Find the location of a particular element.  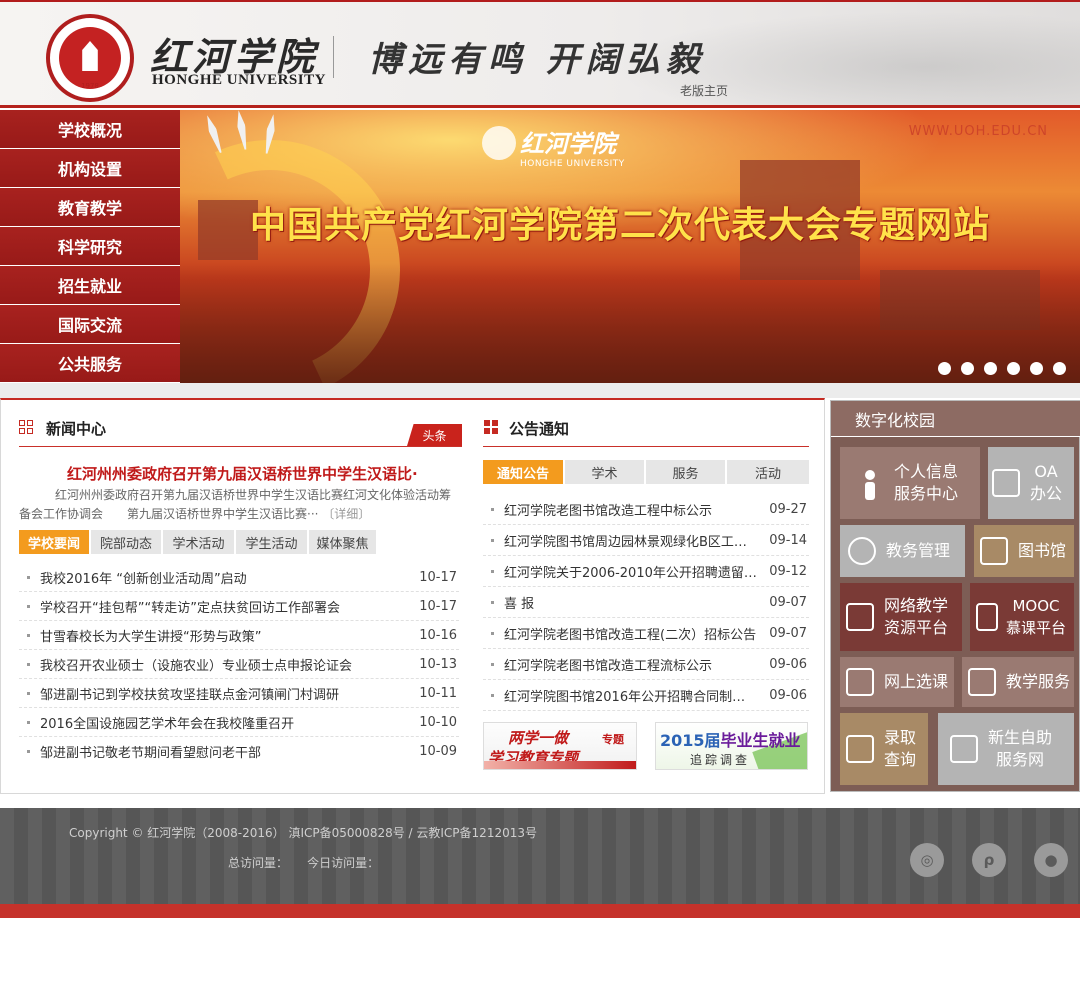

list-item: 红河学院老图书馆改造工程(二次）招标公告 09-07 is located at coordinates (646, 633).